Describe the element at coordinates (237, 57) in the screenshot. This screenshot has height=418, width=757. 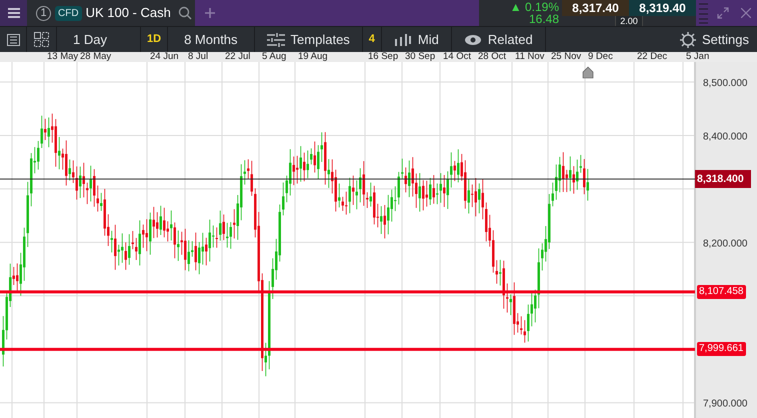
I see `date-label: 22 Jul` at that location.